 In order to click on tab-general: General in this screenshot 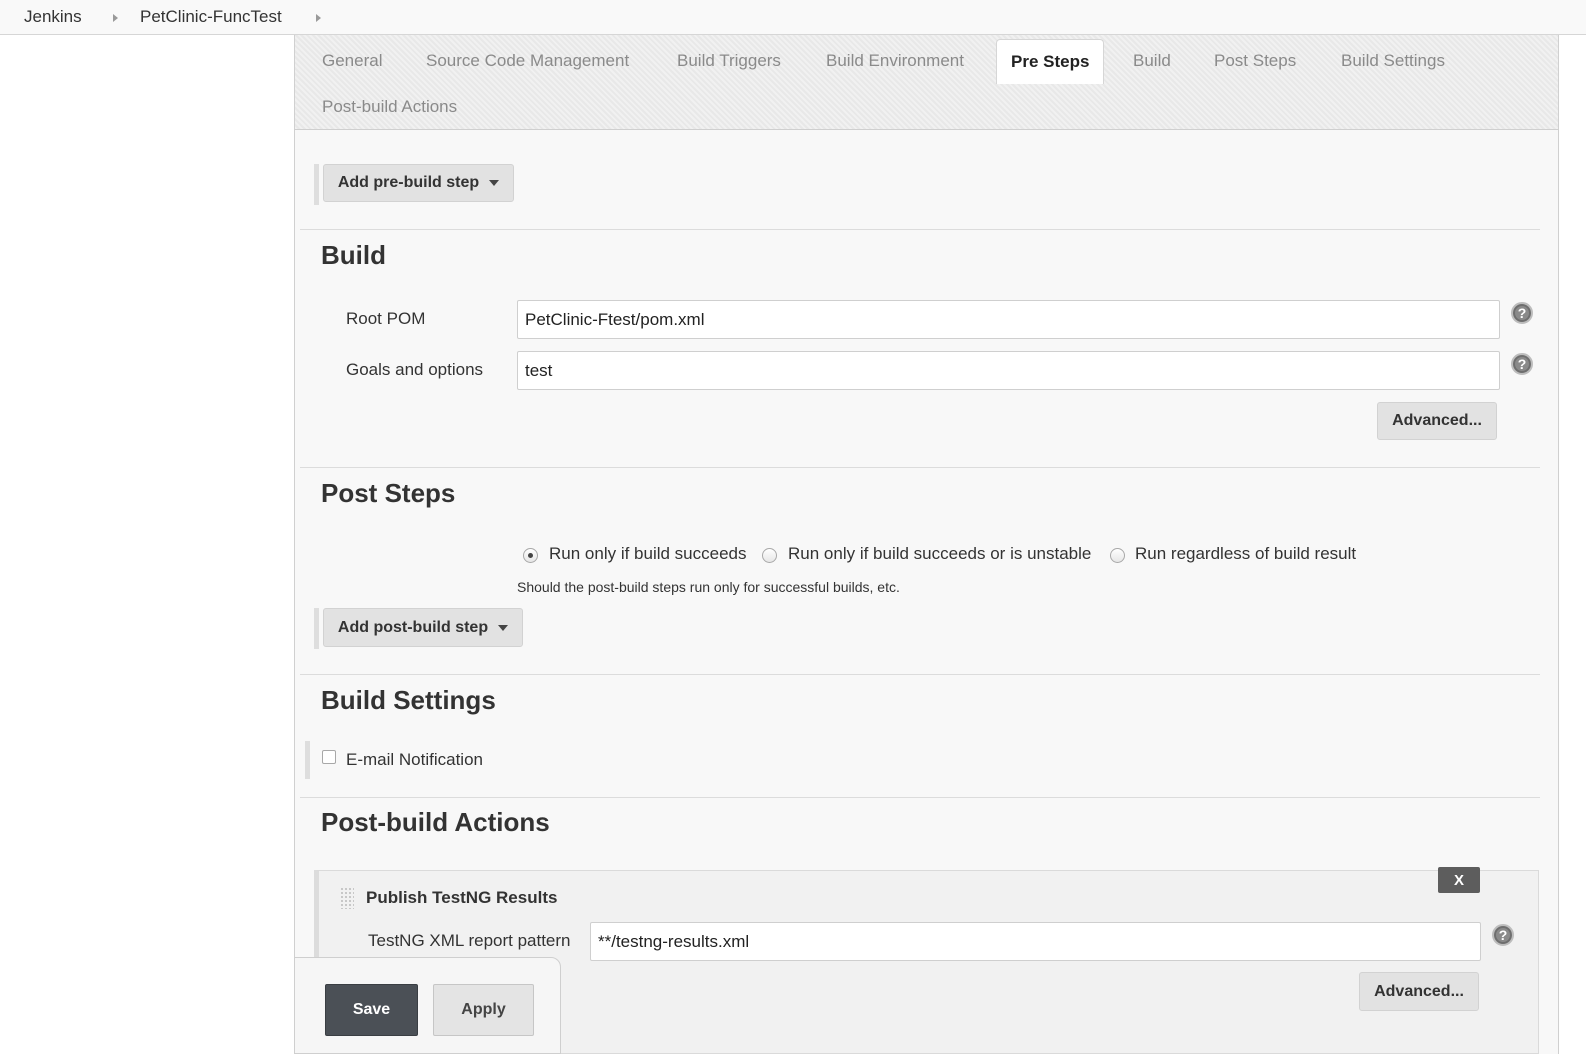, I will do `click(352, 61)`.